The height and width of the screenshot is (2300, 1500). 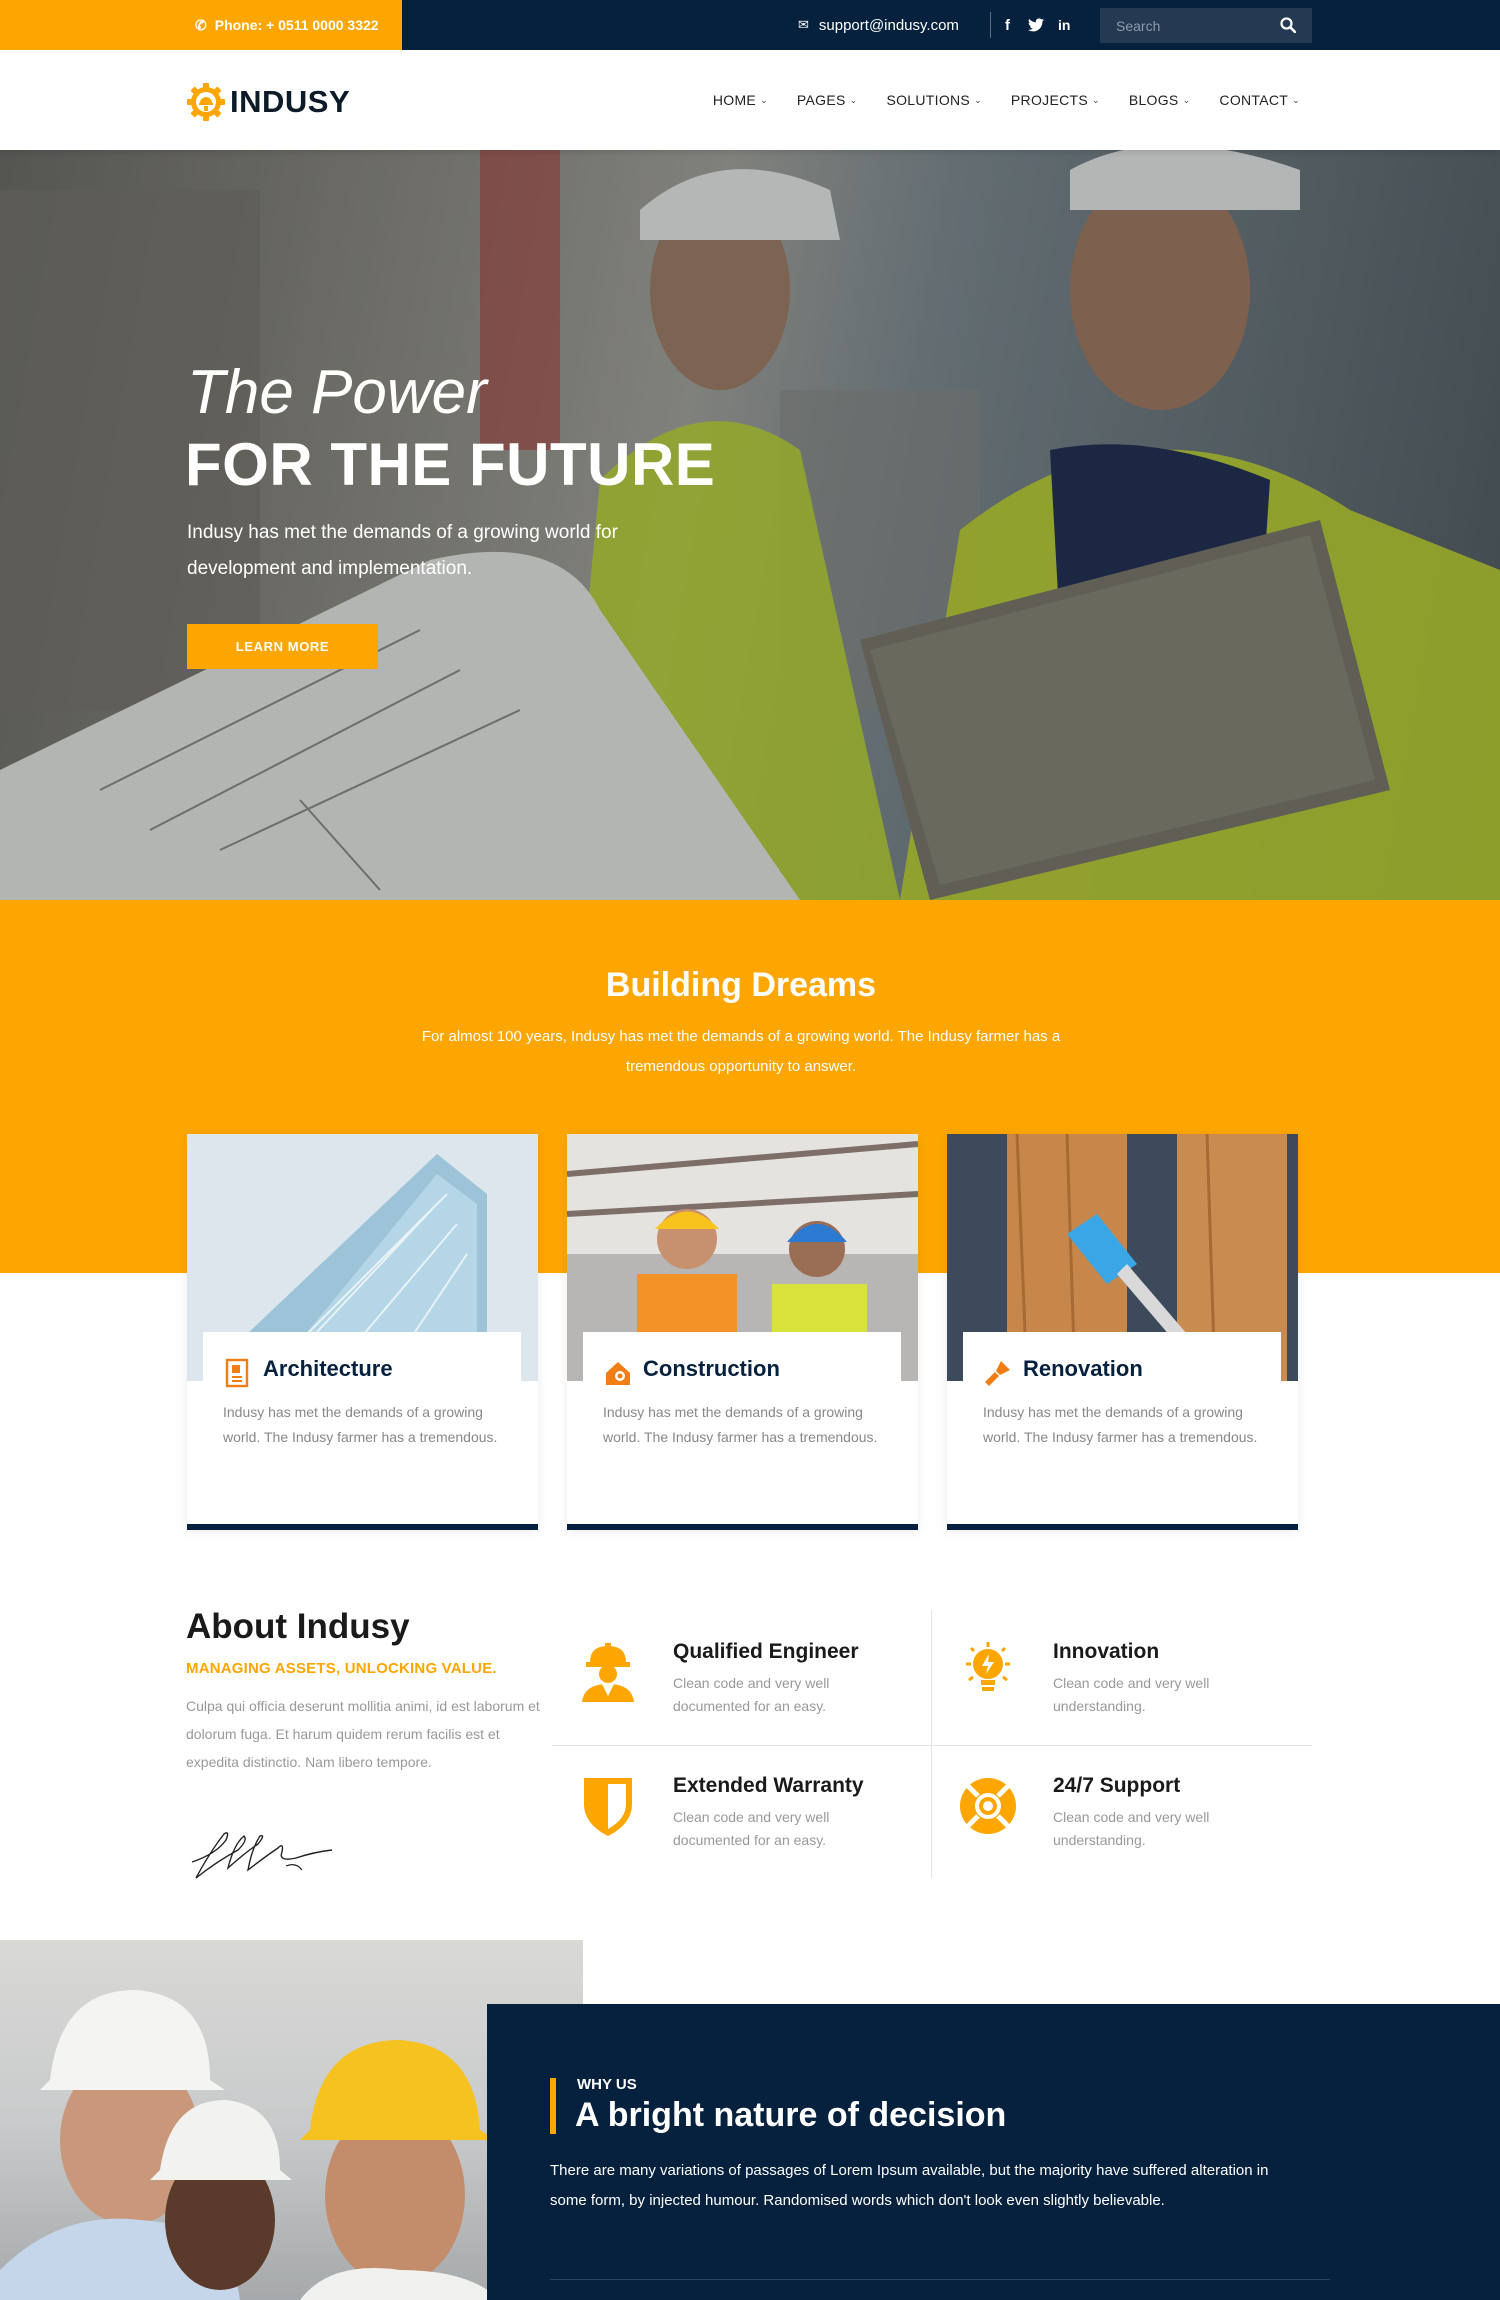 I want to click on accent-bar, so click(x=553, y=2106).